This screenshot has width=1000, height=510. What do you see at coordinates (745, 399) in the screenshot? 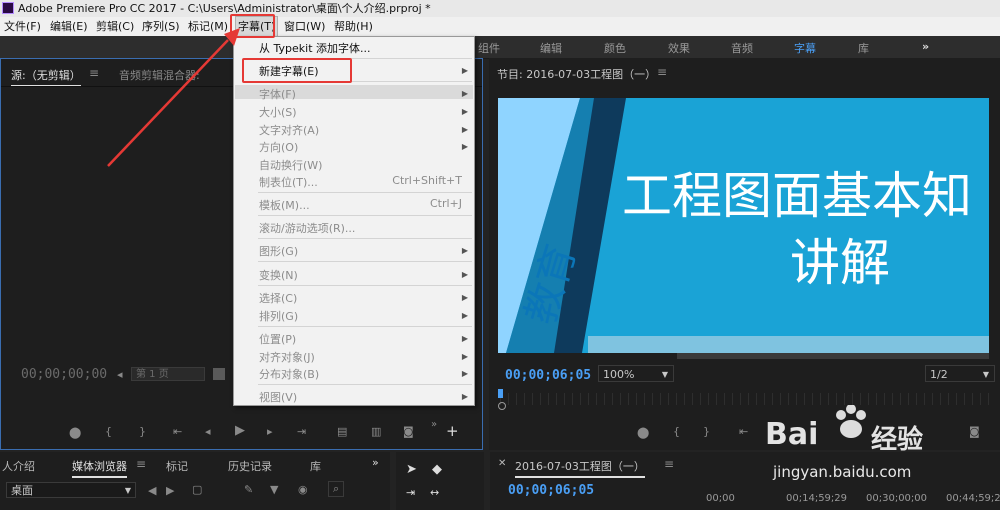
I see `program-time-ruler` at bounding box center [745, 399].